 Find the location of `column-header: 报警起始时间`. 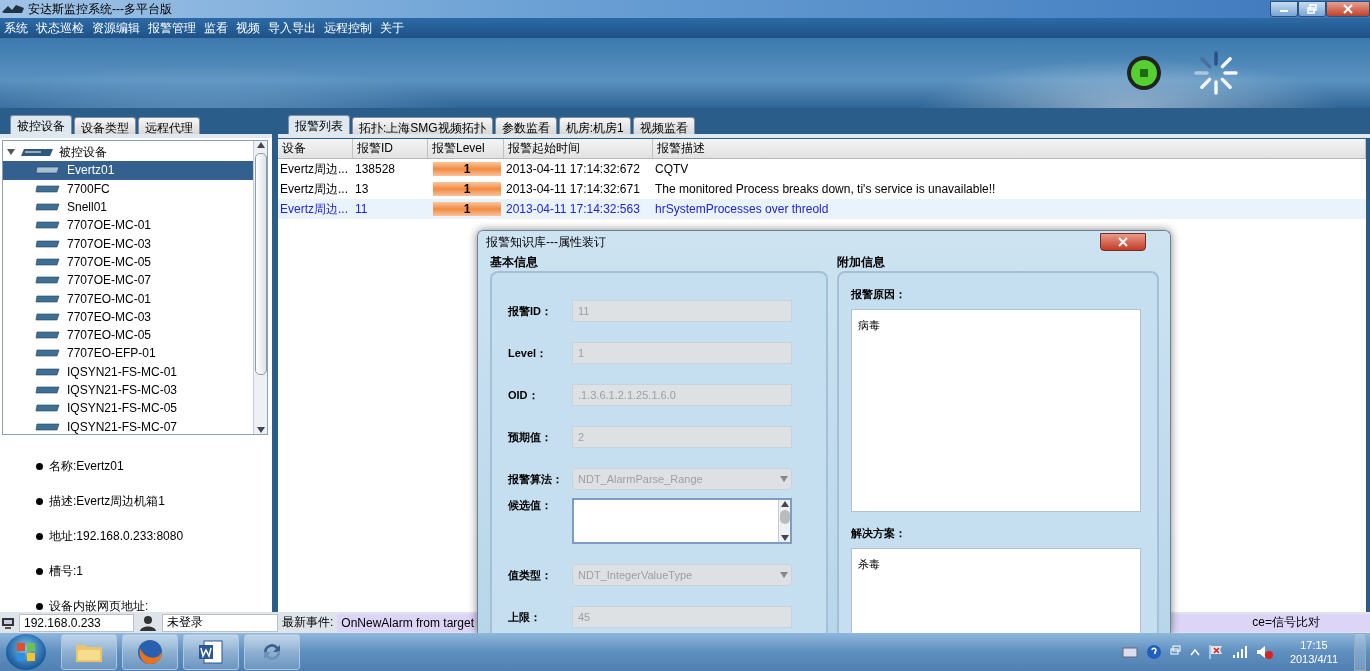

column-header: 报警起始时间 is located at coordinates (578, 148).